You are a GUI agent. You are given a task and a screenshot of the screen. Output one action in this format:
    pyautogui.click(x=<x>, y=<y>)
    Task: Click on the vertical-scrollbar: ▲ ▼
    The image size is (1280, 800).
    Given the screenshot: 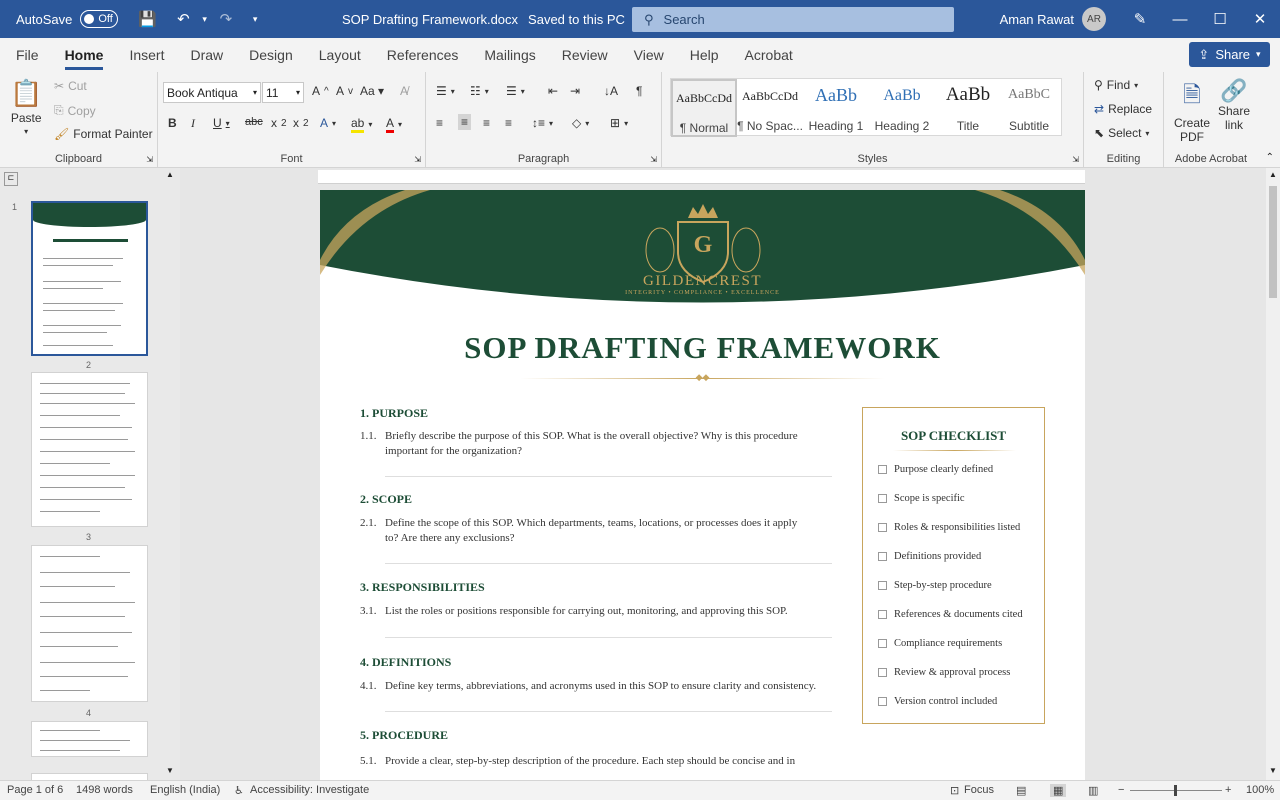 What is the action you would take?
    pyautogui.click(x=1273, y=474)
    